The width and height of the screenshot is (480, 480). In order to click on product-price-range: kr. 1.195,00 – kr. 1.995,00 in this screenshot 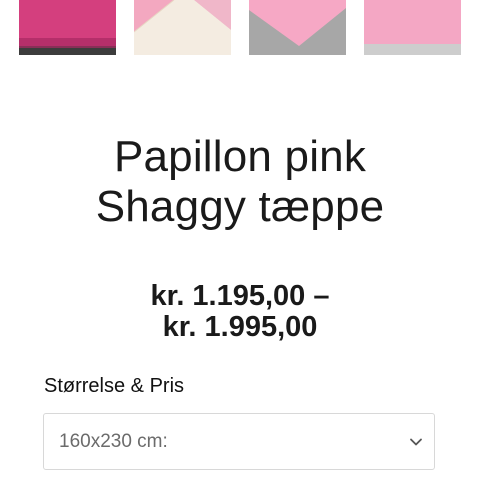, I will do `click(240, 312)`.